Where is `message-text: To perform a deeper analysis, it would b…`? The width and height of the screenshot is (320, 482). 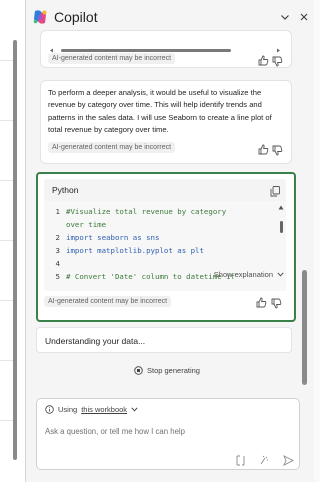
message-text: To perform a deeper analysis, it would b… is located at coordinates (160, 111).